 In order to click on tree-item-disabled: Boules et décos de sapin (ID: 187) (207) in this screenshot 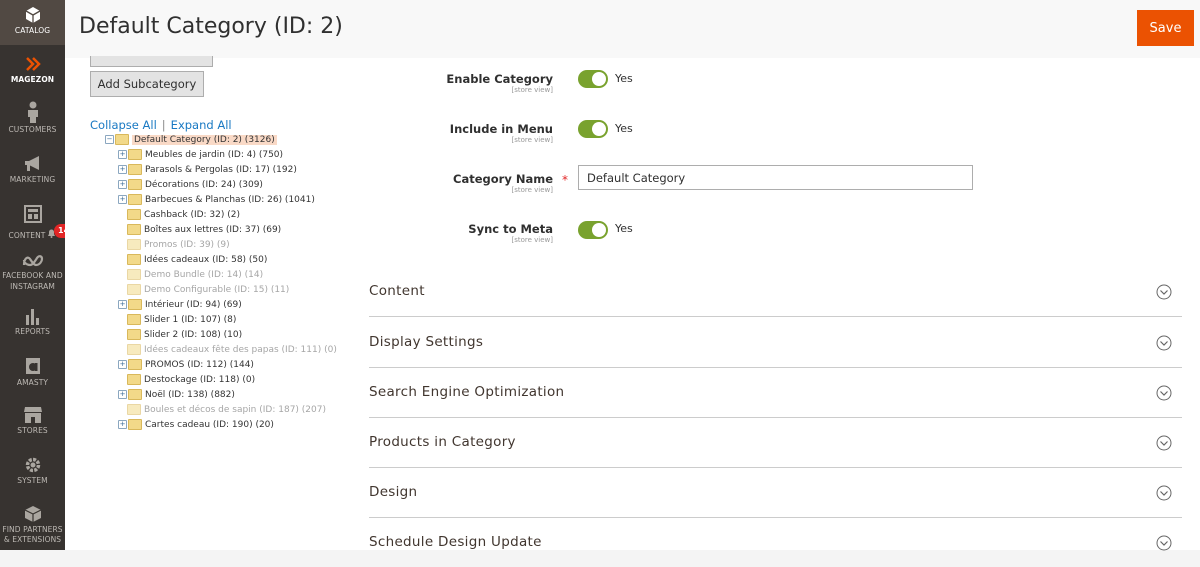, I will do `click(226, 410)`.